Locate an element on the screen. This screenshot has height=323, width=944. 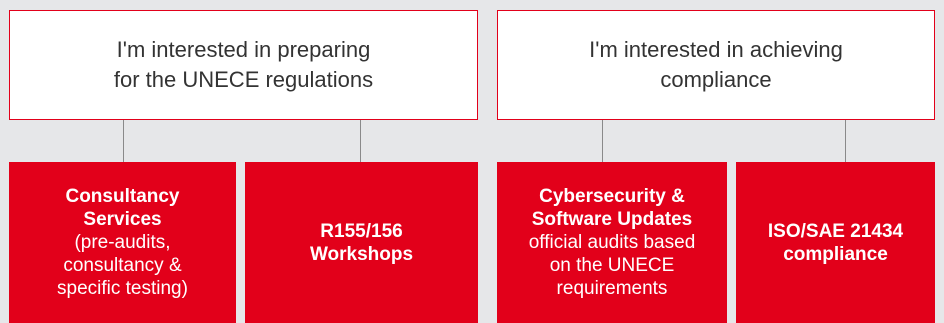
card-desc-line: official audits based is located at coordinates (612, 242).